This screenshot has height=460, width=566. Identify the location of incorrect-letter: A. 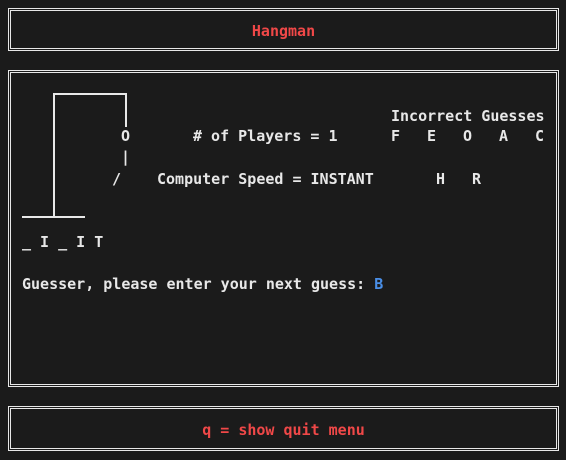
(504, 136).